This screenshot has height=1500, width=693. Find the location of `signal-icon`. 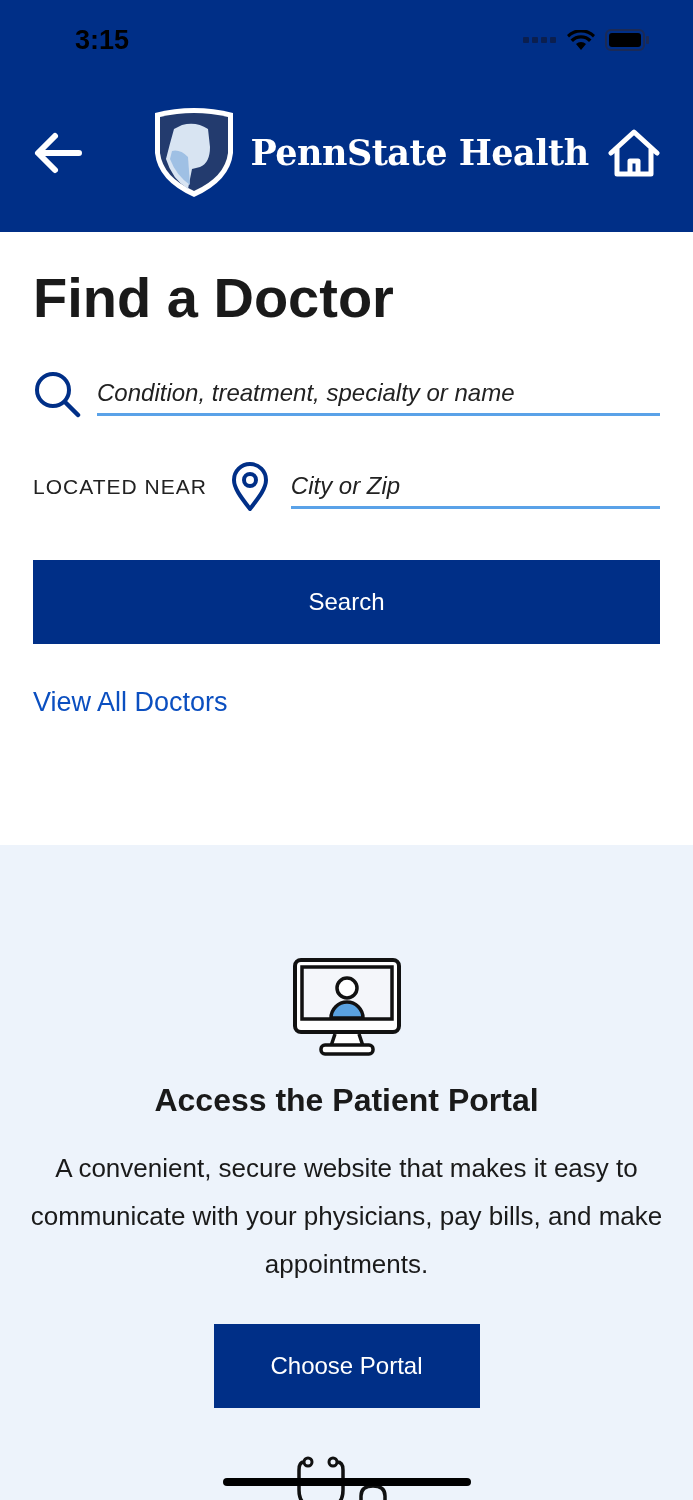

signal-icon is located at coordinates (540, 40).